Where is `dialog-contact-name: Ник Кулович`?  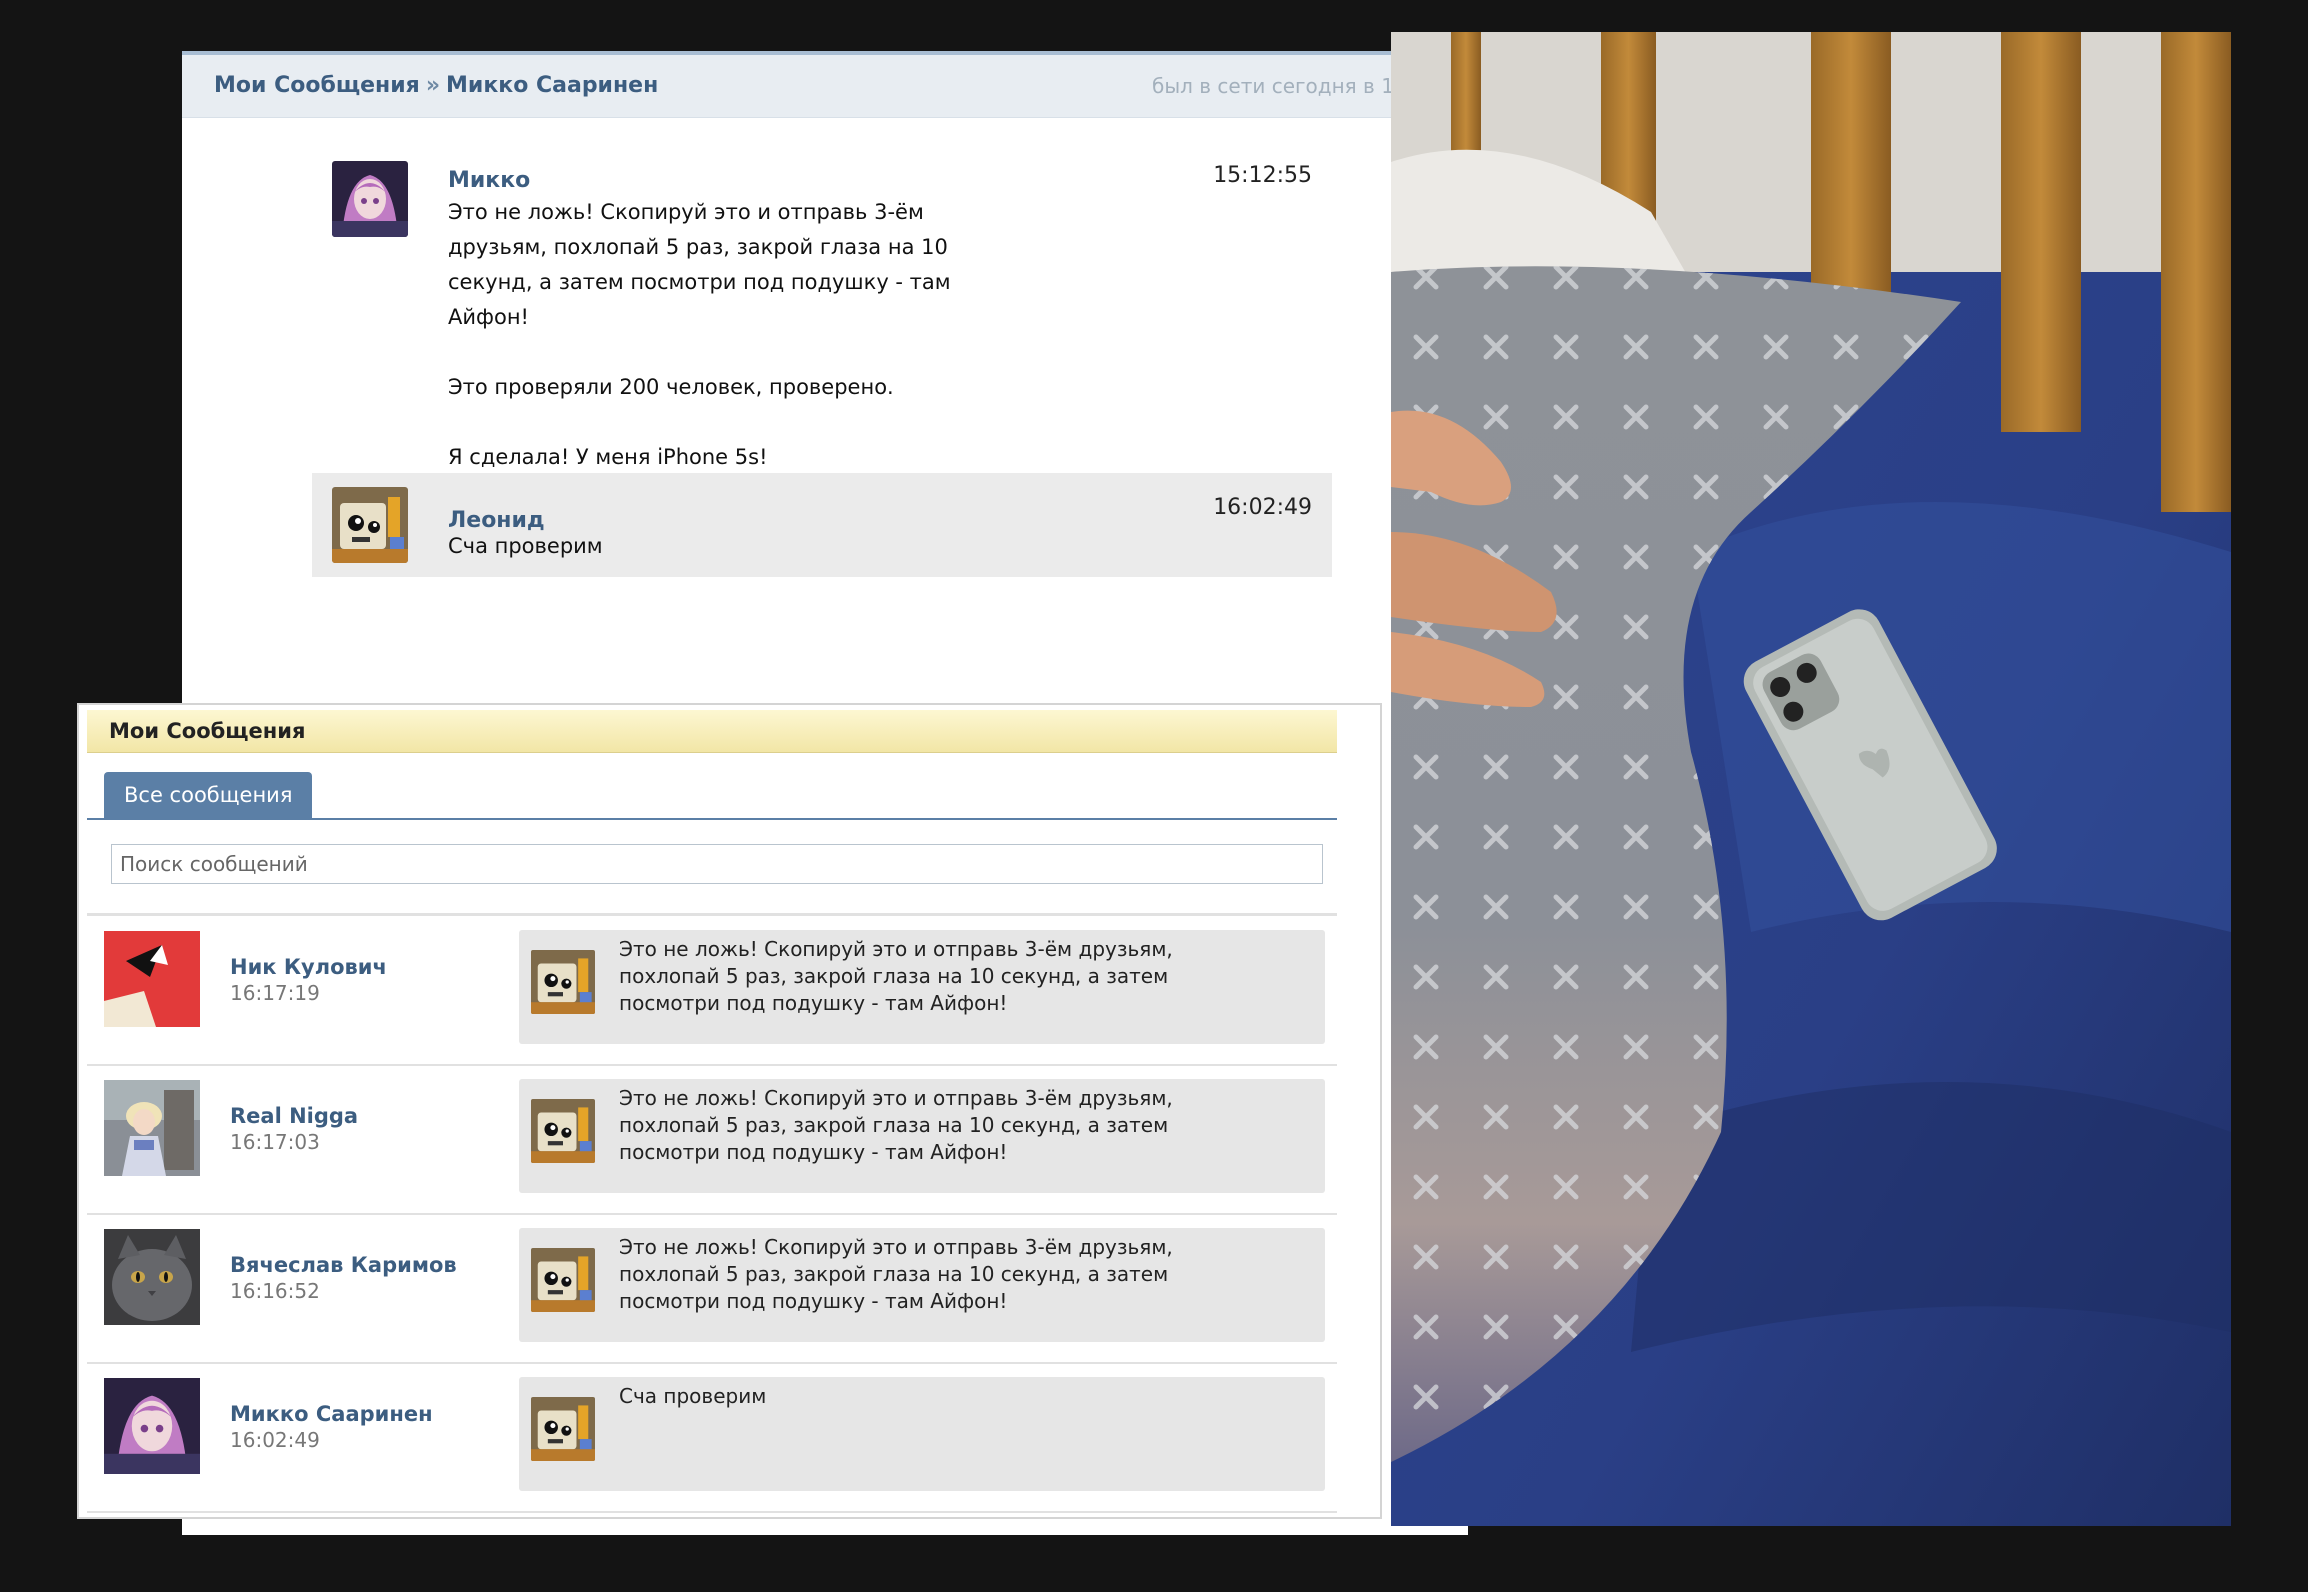
dialog-contact-name: Ник Кулович is located at coordinates (308, 967).